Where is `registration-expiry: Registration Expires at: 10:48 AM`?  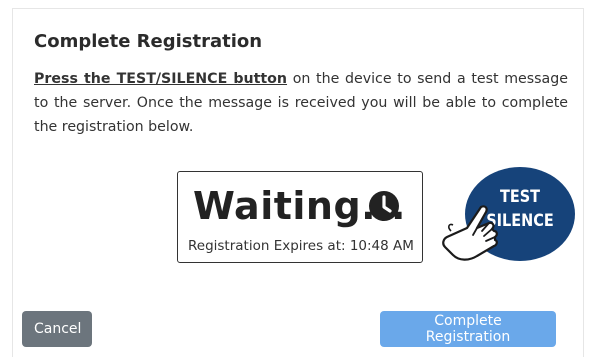 registration-expiry: Registration Expires at: 10:48 AM is located at coordinates (301, 246).